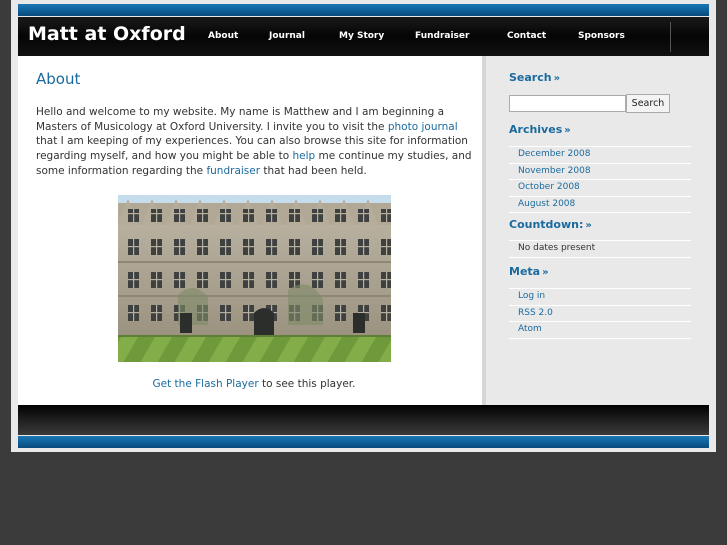 The width and height of the screenshot is (727, 545). I want to click on nav-item-about: About, so click(223, 36).